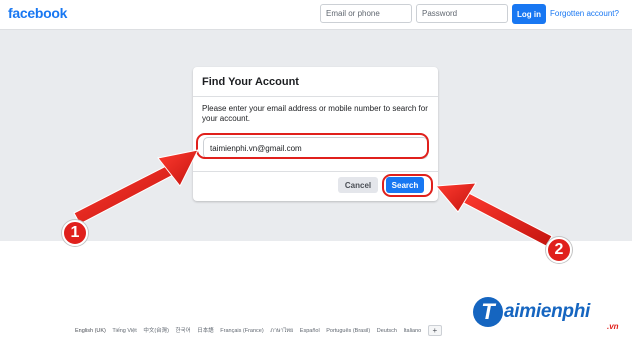 This screenshot has height=342, width=632. What do you see at coordinates (310, 331) in the screenshot?
I see `language-link: Español` at bounding box center [310, 331].